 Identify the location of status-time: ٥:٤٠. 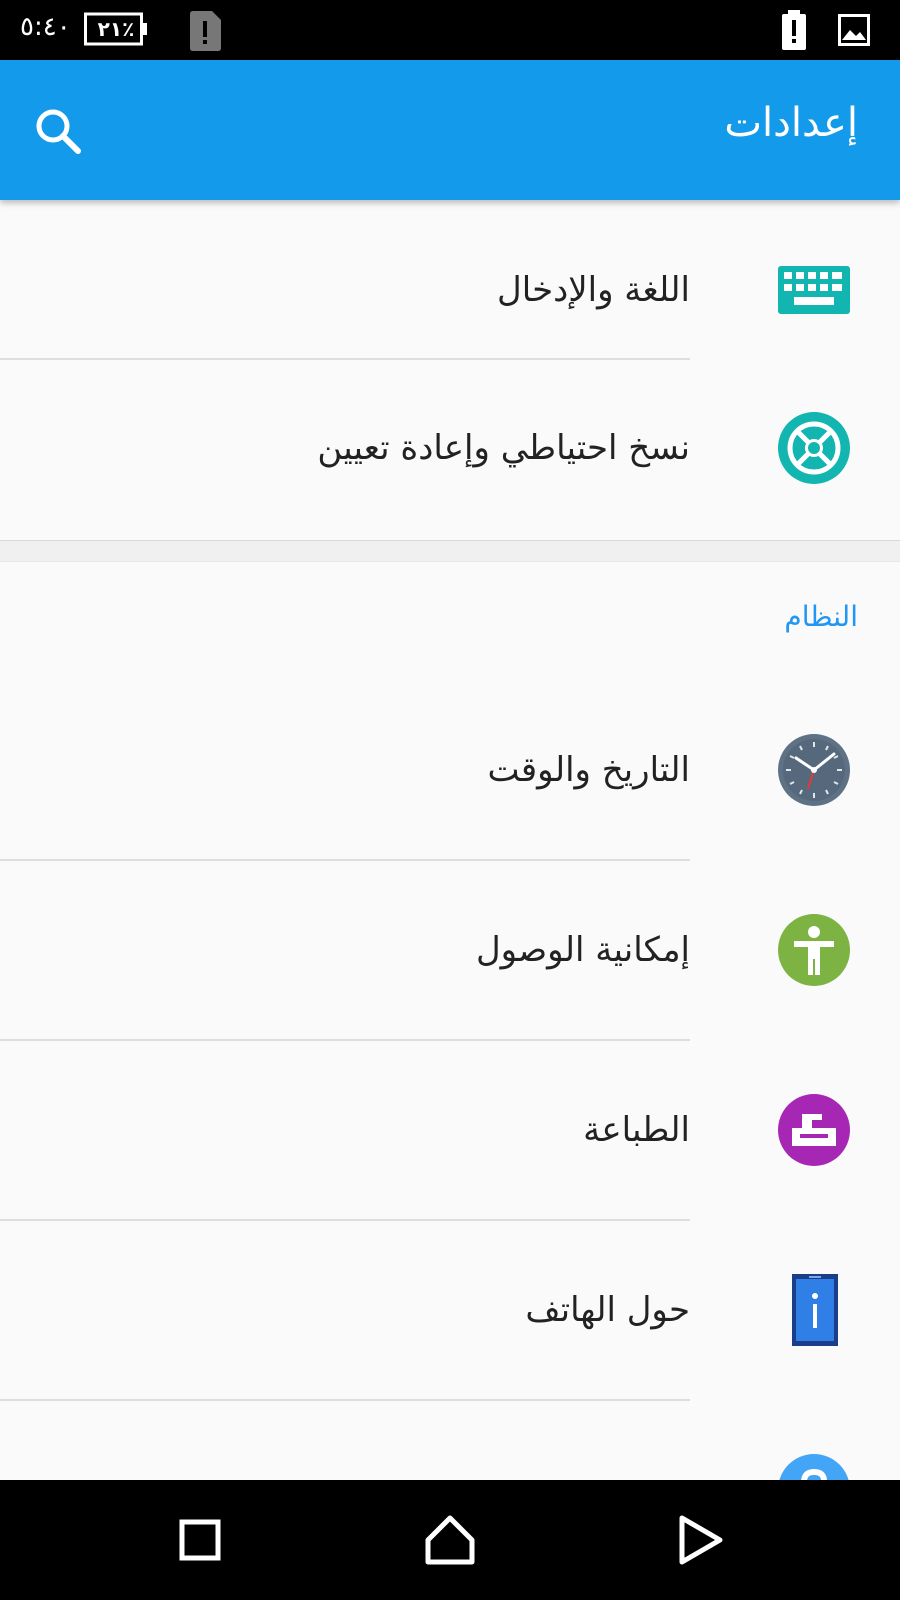
(45, 27).